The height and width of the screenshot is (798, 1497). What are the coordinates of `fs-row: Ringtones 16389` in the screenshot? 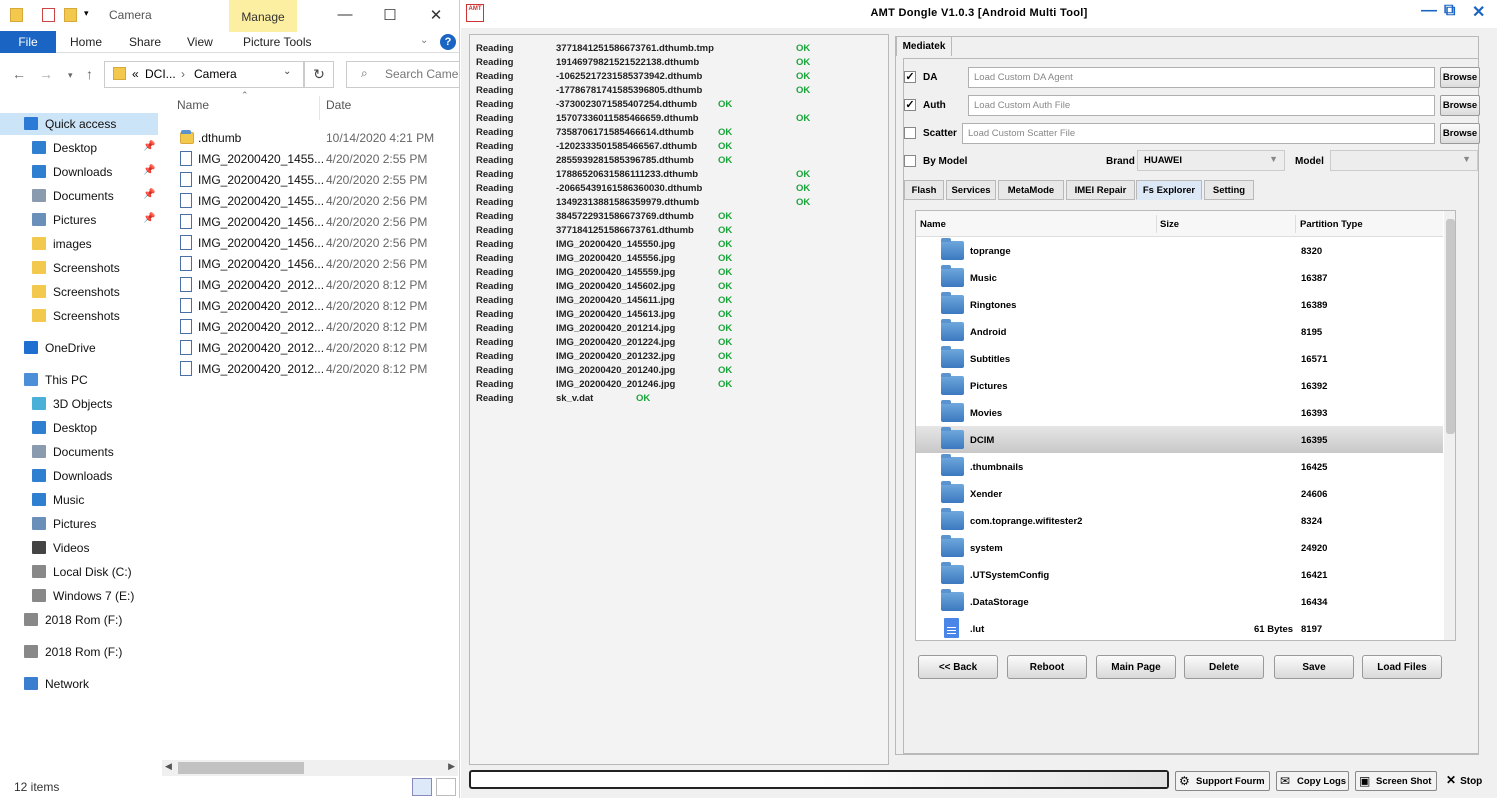 It's located at (1179, 304).